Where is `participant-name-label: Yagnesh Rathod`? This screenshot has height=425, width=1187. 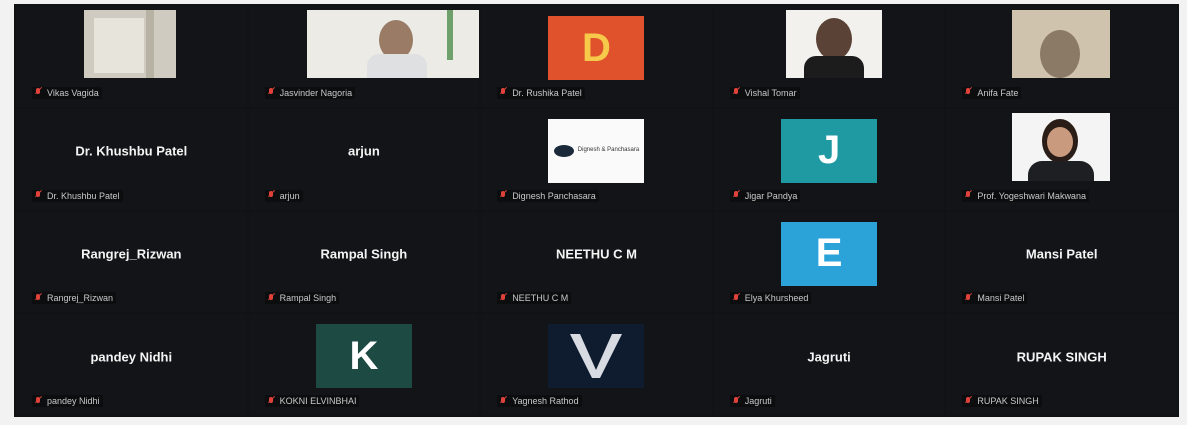 participant-name-label: Yagnesh Rathod is located at coordinates (539, 401).